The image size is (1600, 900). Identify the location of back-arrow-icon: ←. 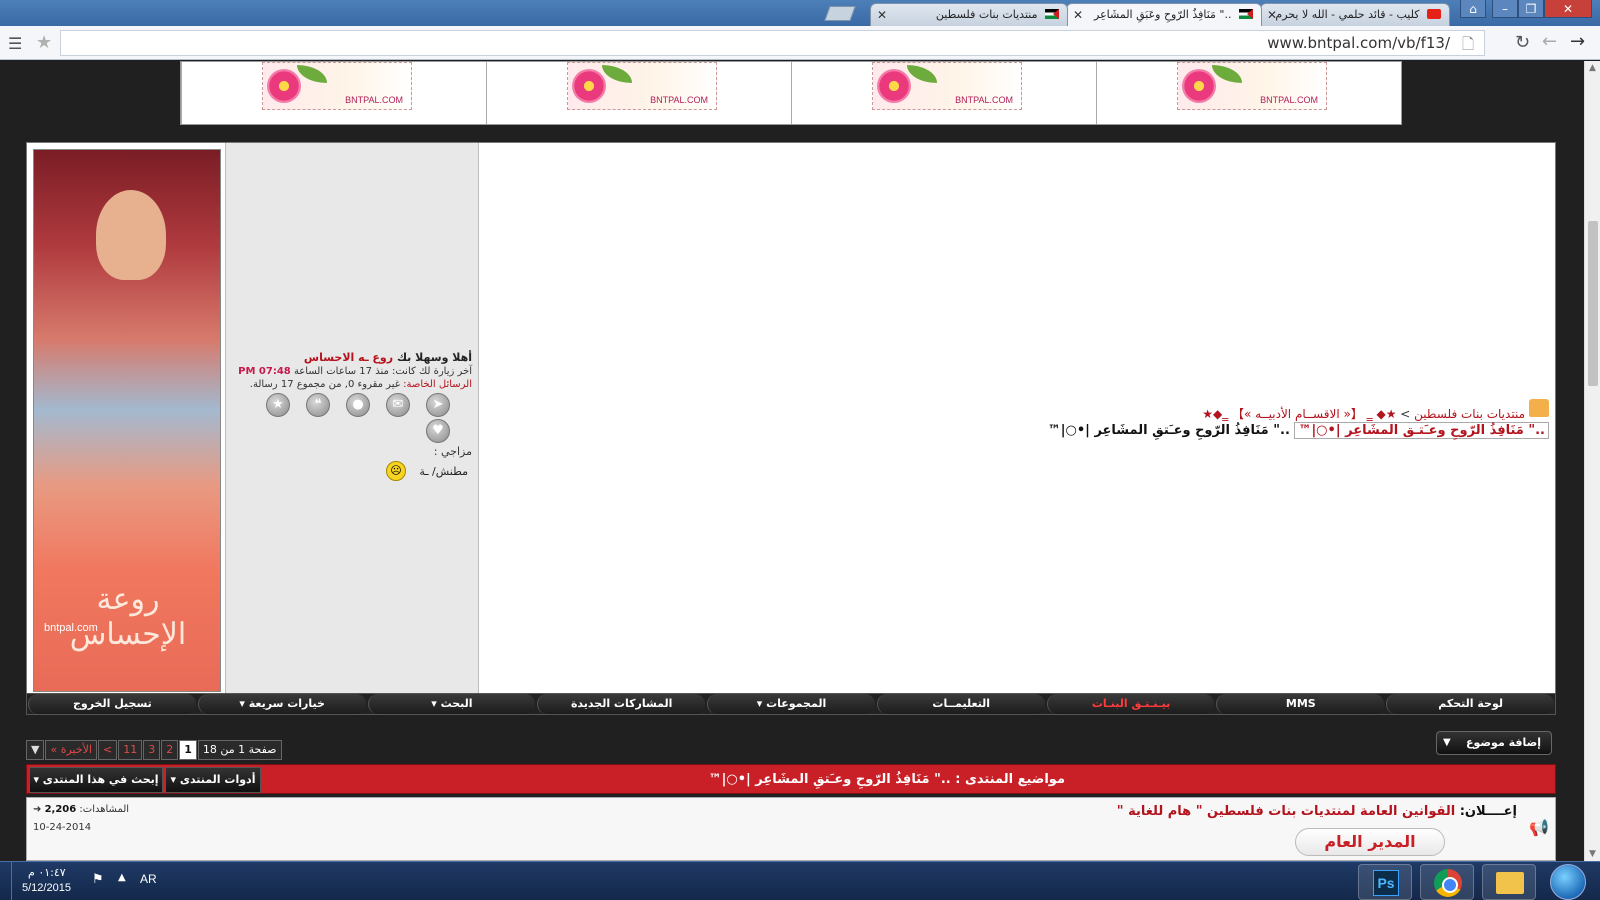
(1549, 41).